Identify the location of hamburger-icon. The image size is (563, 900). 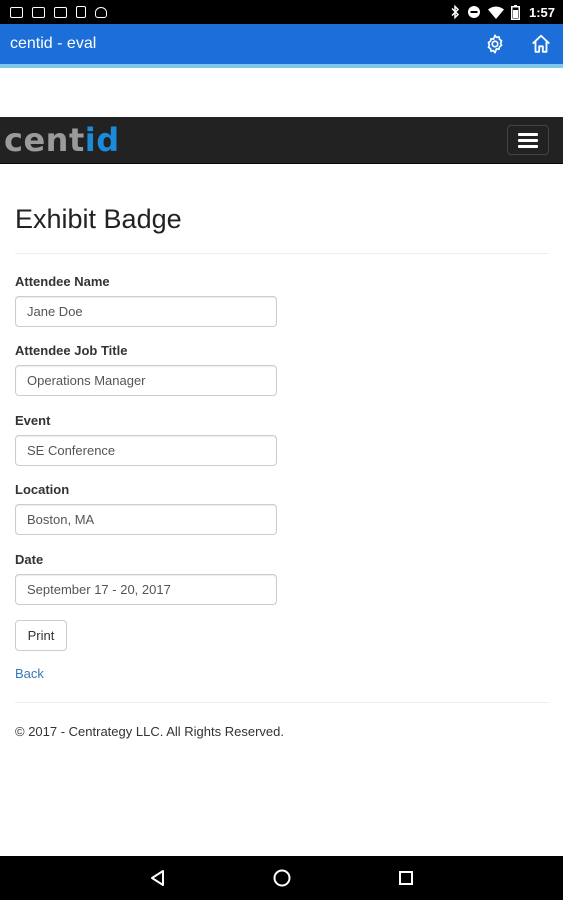
(528, 134).